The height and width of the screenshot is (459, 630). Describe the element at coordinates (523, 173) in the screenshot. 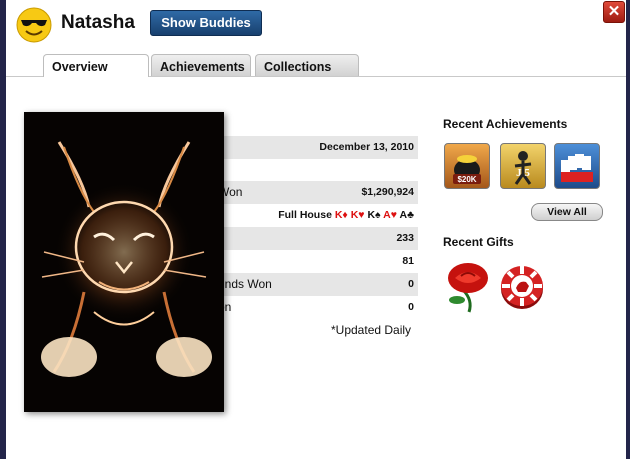

I see `svg-text: J 5` at that location.